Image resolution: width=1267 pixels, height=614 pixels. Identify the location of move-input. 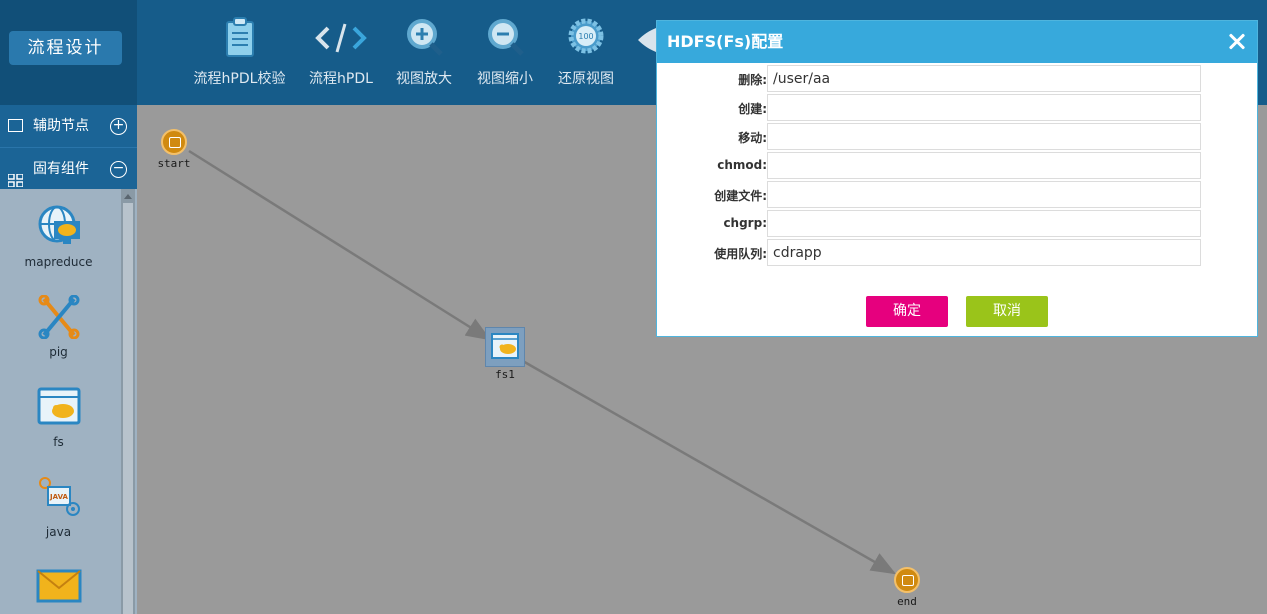
(984, 136).